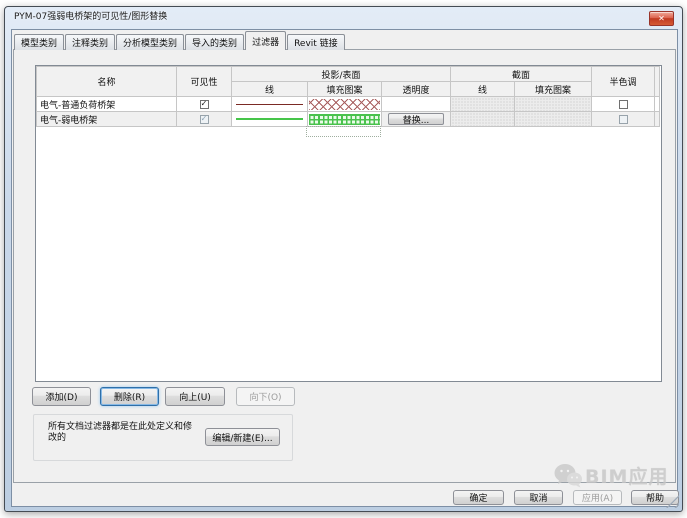  I want to click on add-button: 添加(D), so click(61, 396).